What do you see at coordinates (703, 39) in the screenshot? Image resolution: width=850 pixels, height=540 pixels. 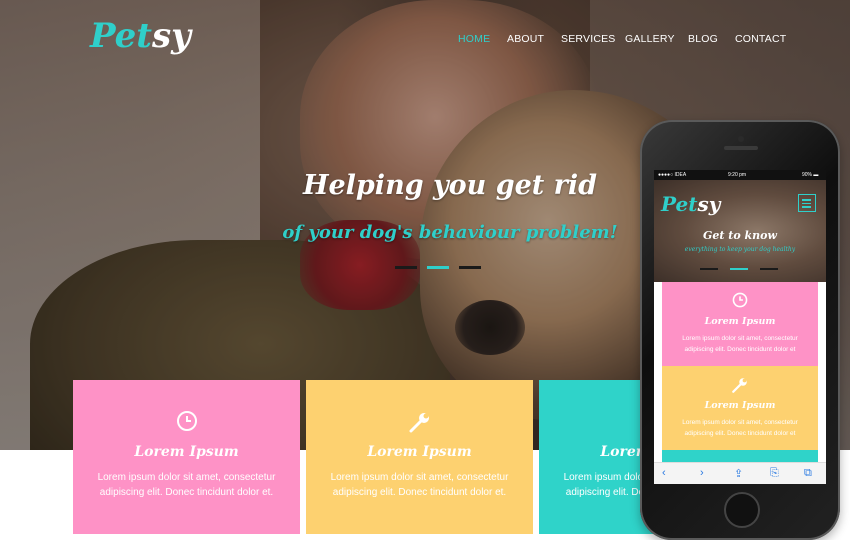 I see `nav-item-blog: BLOG` at bounding box center [703, 39].